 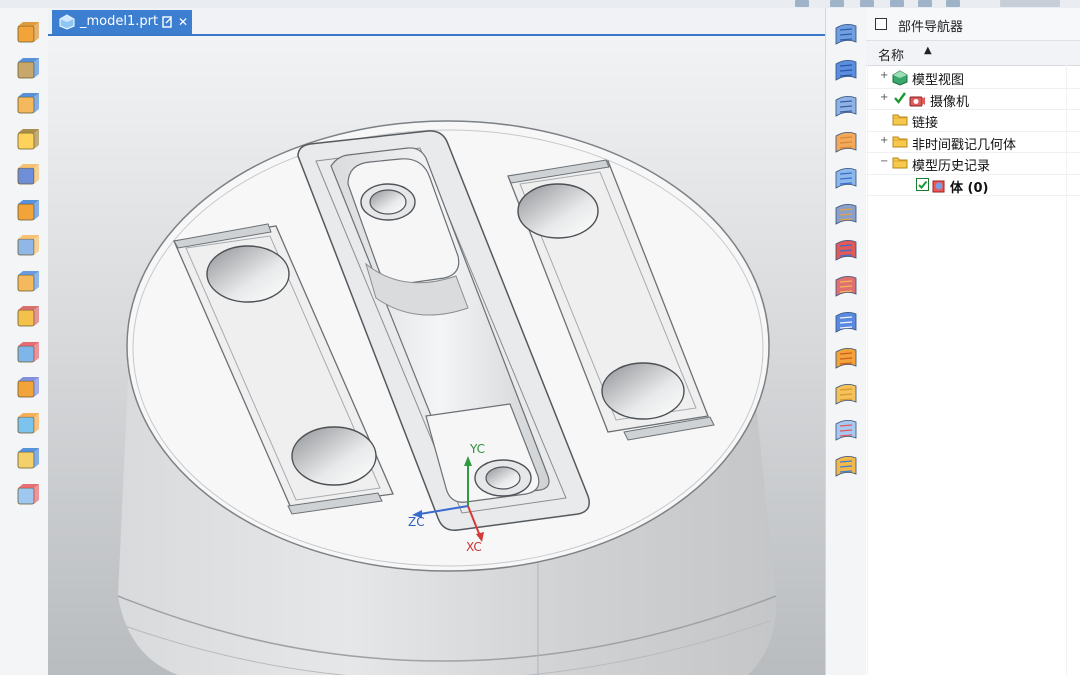 I want to click on xc-label: XC, so click(x=474, y=547).